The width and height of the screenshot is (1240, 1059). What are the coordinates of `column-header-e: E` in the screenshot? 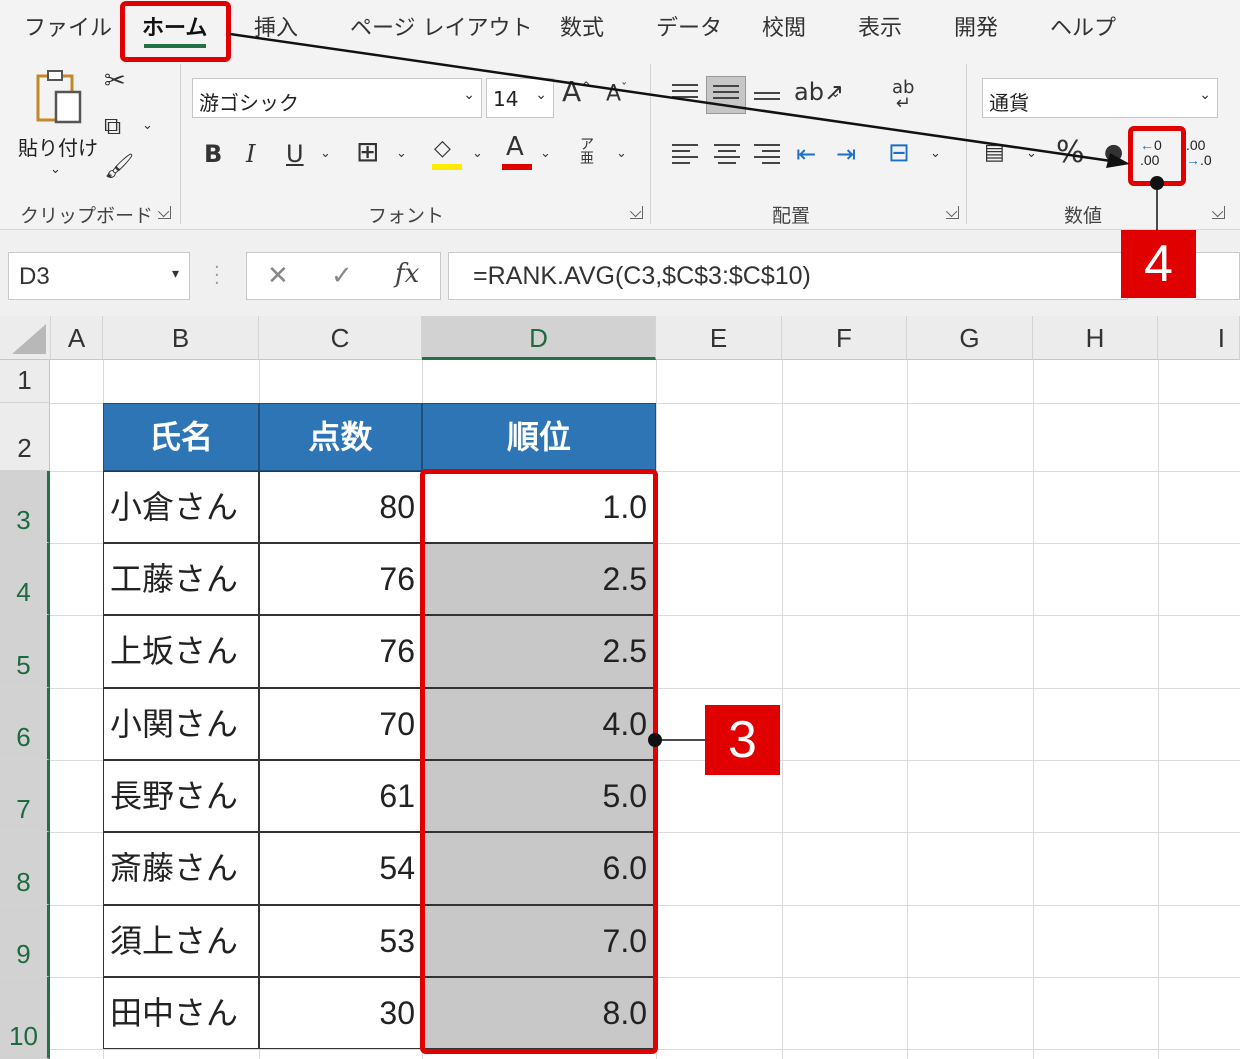 It's located at (719, 338).